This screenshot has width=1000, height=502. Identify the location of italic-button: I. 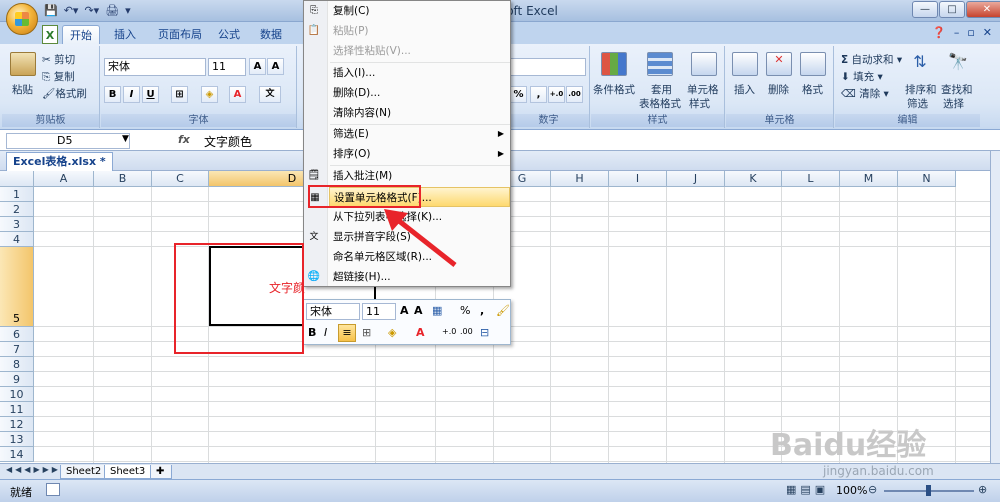
(131, 94).